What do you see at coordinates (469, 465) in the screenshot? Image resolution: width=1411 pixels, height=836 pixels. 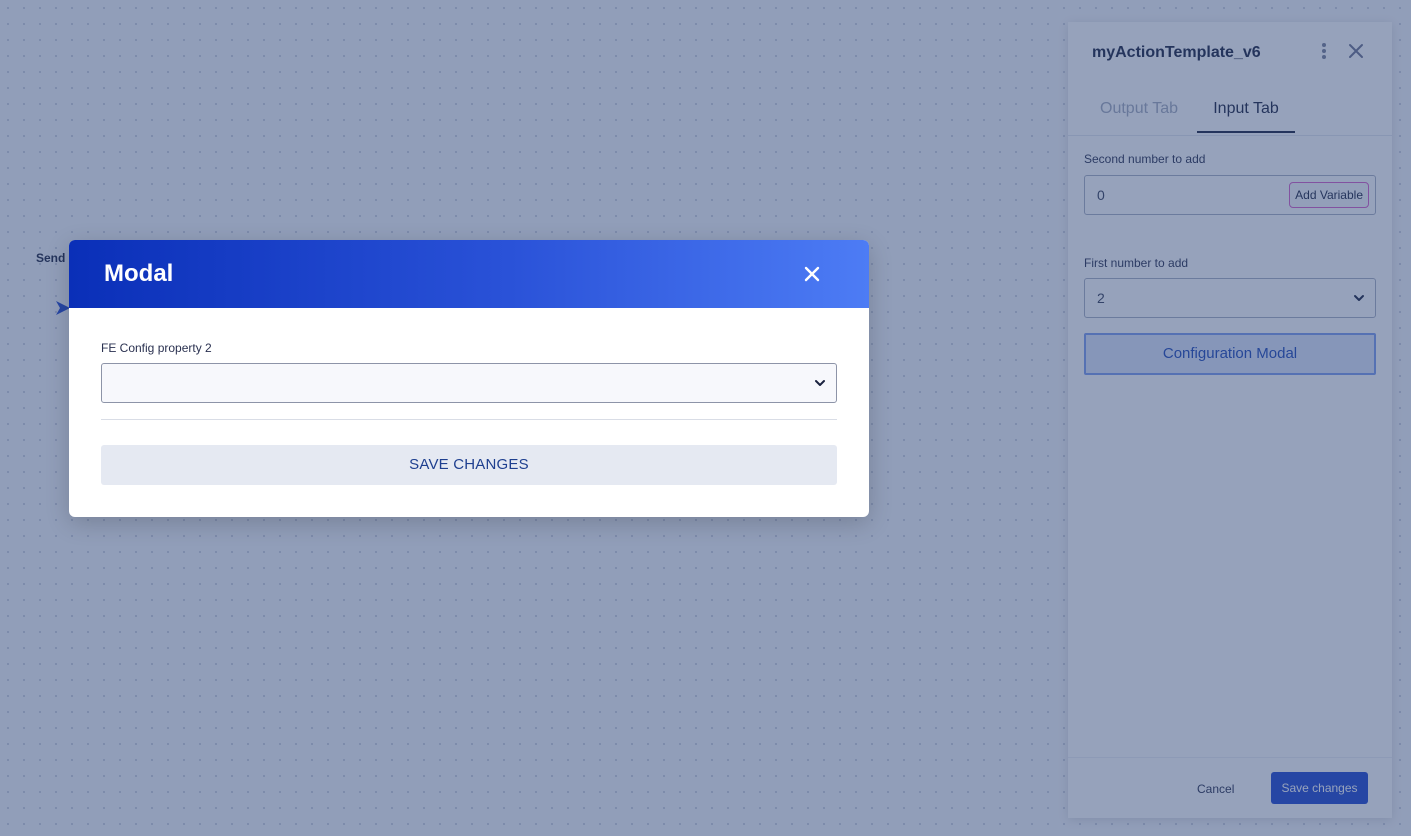 I see `modal-save-changes-button: SAVE CHANGES` at bounding box center [469, 465].